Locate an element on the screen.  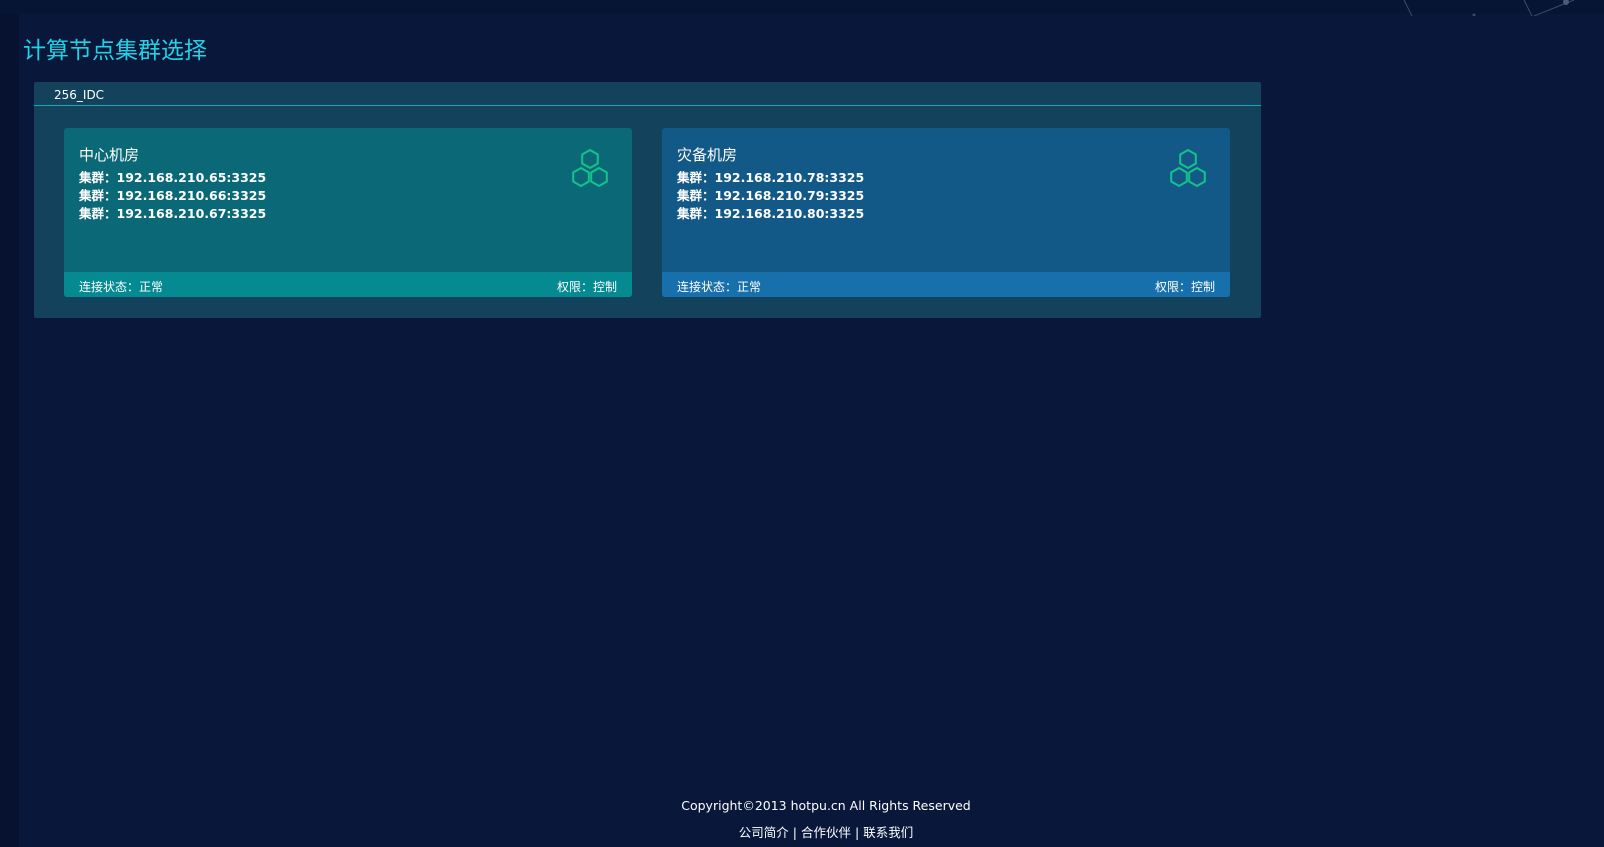
cluster-address: 集群：192.168.210.67:3325 is located at coordinates (173, 213).